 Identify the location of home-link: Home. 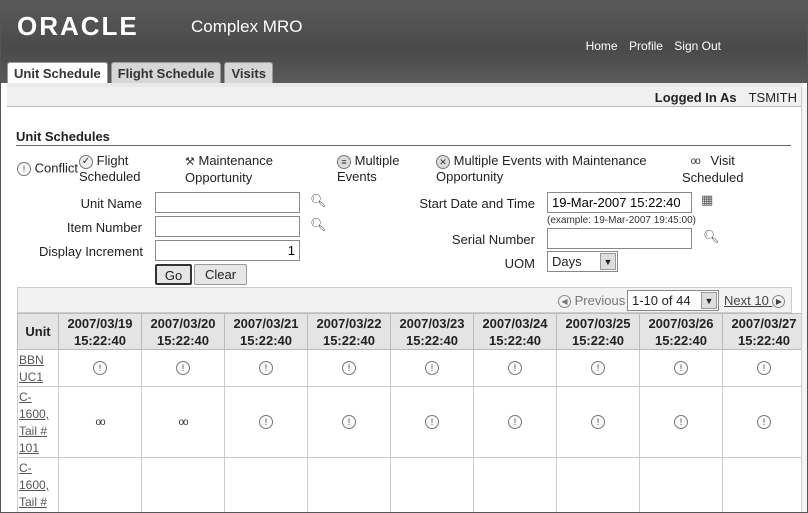
(602, 46).